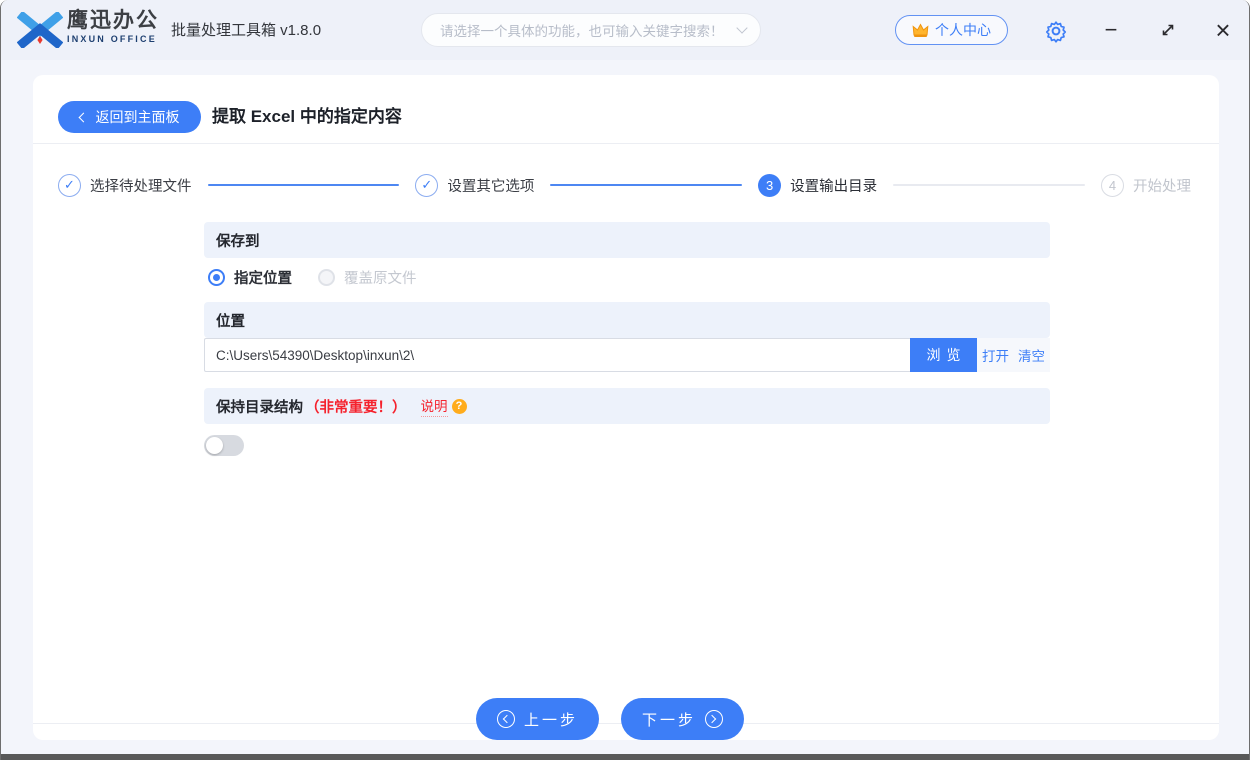 The image size is (1250, 760). Describe the element at coordinates (1112, 185) in the screenshot. I see `step-4-number: 4` at that location.